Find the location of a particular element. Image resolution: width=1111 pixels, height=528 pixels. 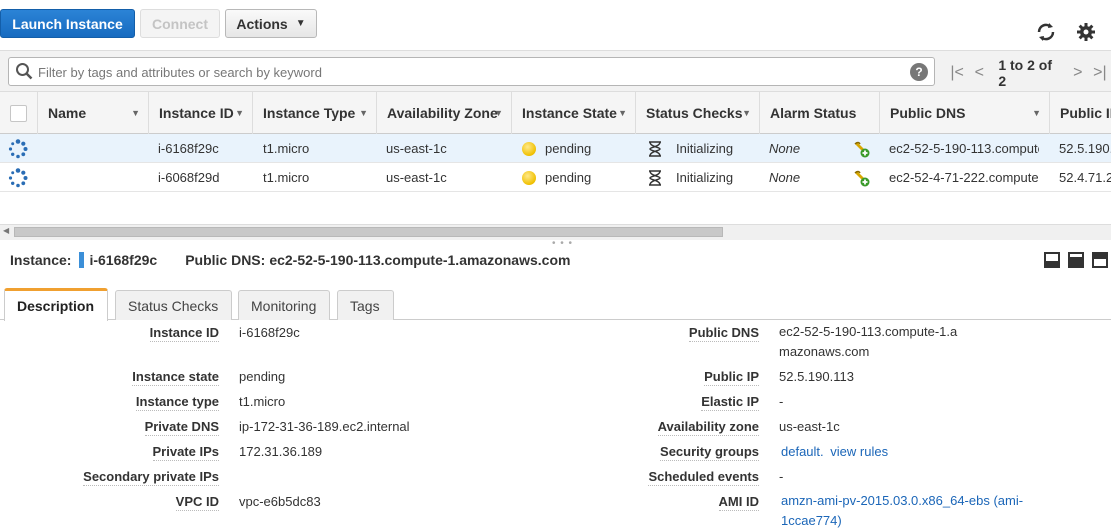

value-private-ips: 172.31.36.189 is located at coordinates (281, 451).